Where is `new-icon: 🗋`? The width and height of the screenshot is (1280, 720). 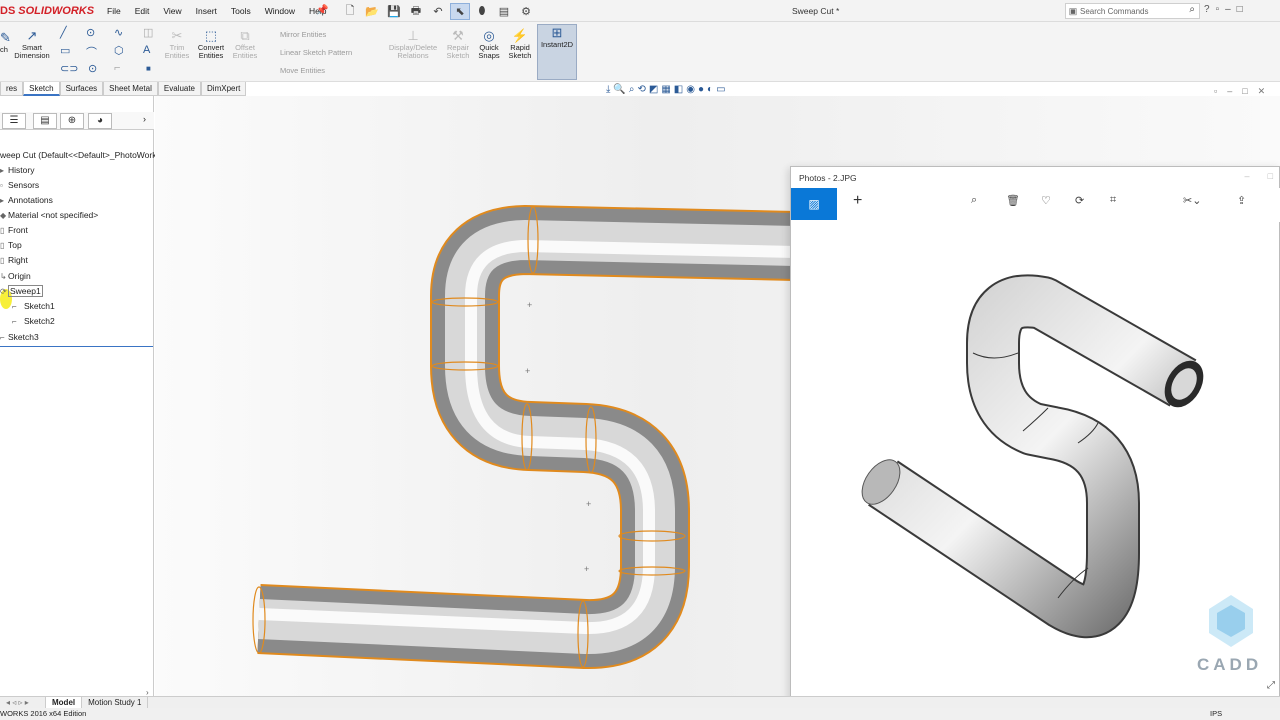
new-icon: 🗋 is located at coordinates (350, 11).